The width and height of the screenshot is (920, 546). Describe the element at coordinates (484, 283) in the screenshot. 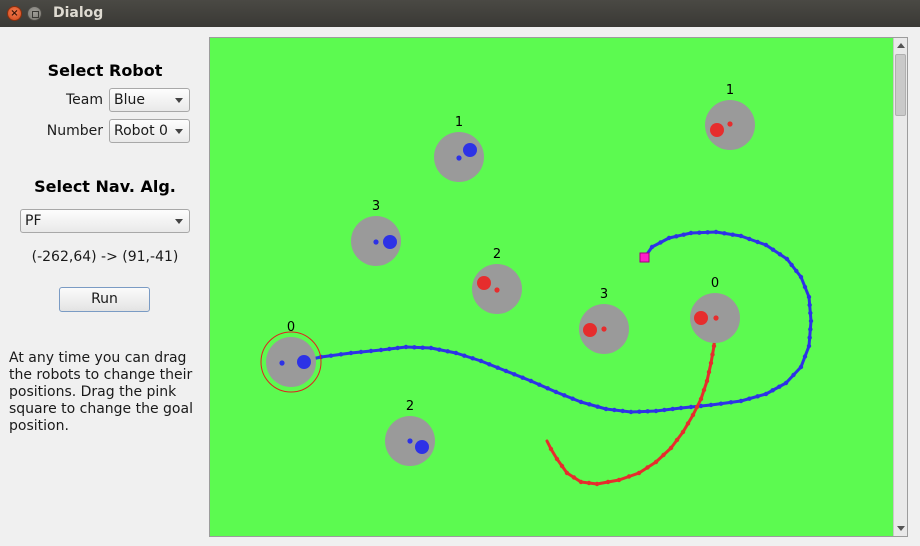

I see `red-robot-2-marker` at that location.